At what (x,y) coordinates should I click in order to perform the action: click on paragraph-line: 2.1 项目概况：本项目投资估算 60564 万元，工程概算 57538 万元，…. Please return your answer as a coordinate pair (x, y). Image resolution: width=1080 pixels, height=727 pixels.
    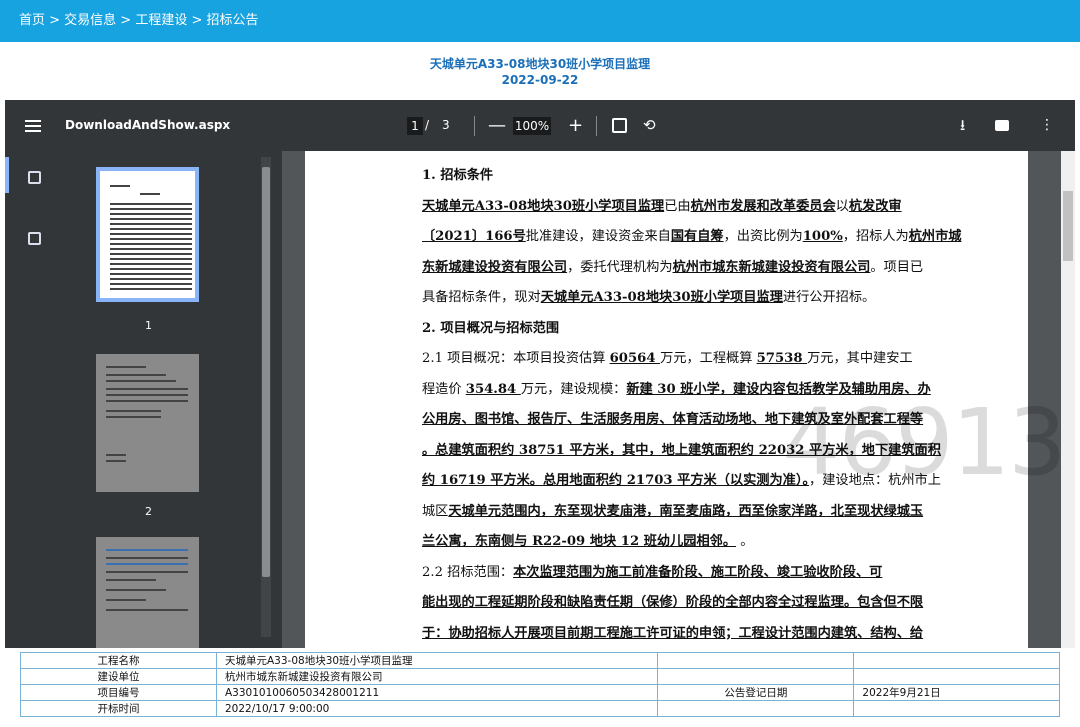
    Looking at the image, I should click on (712, 359).